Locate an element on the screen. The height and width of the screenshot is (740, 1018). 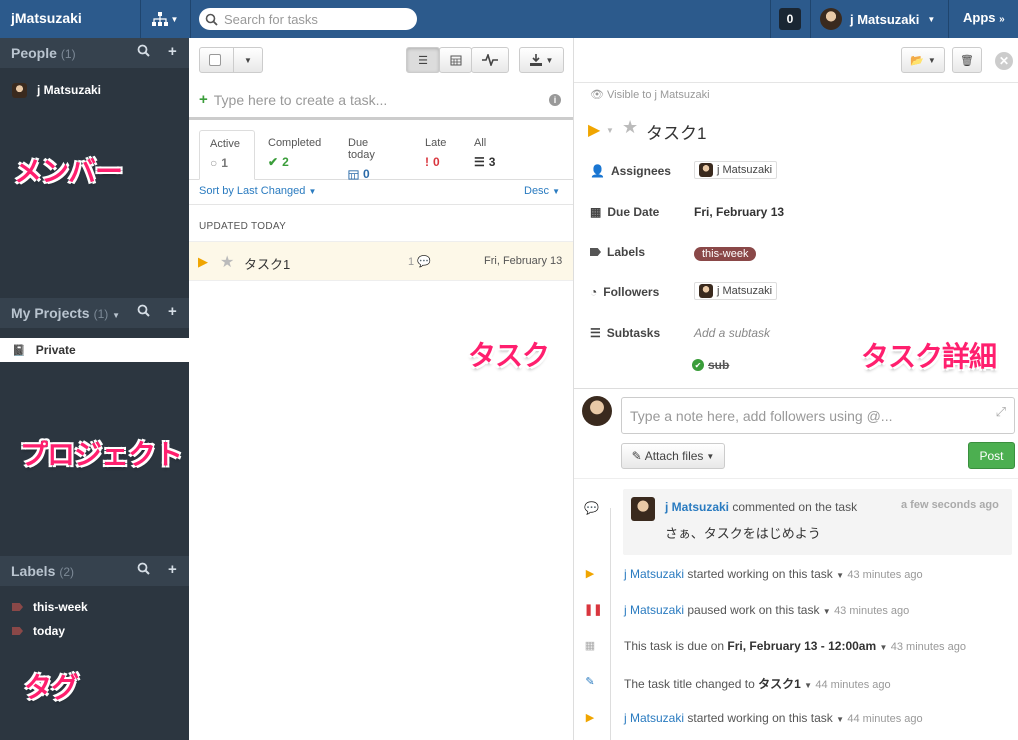
pulse-icon is located at coordinates (490, 60).